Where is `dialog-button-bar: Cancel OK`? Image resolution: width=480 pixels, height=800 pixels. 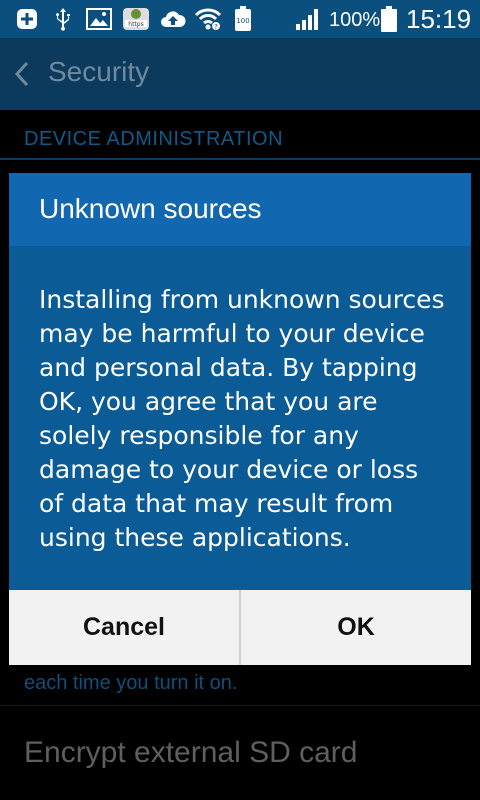
dialog-button-bar: Cancel OK is located at coordinates (240, 627).